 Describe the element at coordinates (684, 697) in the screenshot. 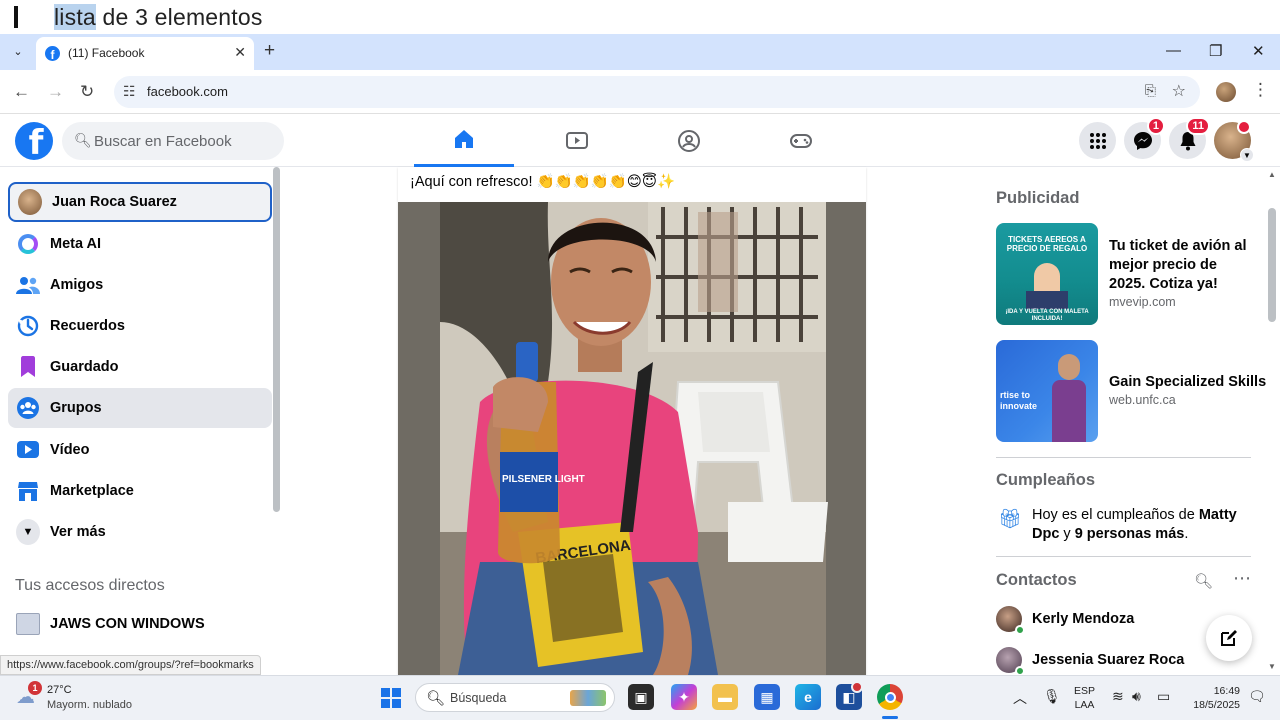

I see `copilot-icon: ✦` at that location.